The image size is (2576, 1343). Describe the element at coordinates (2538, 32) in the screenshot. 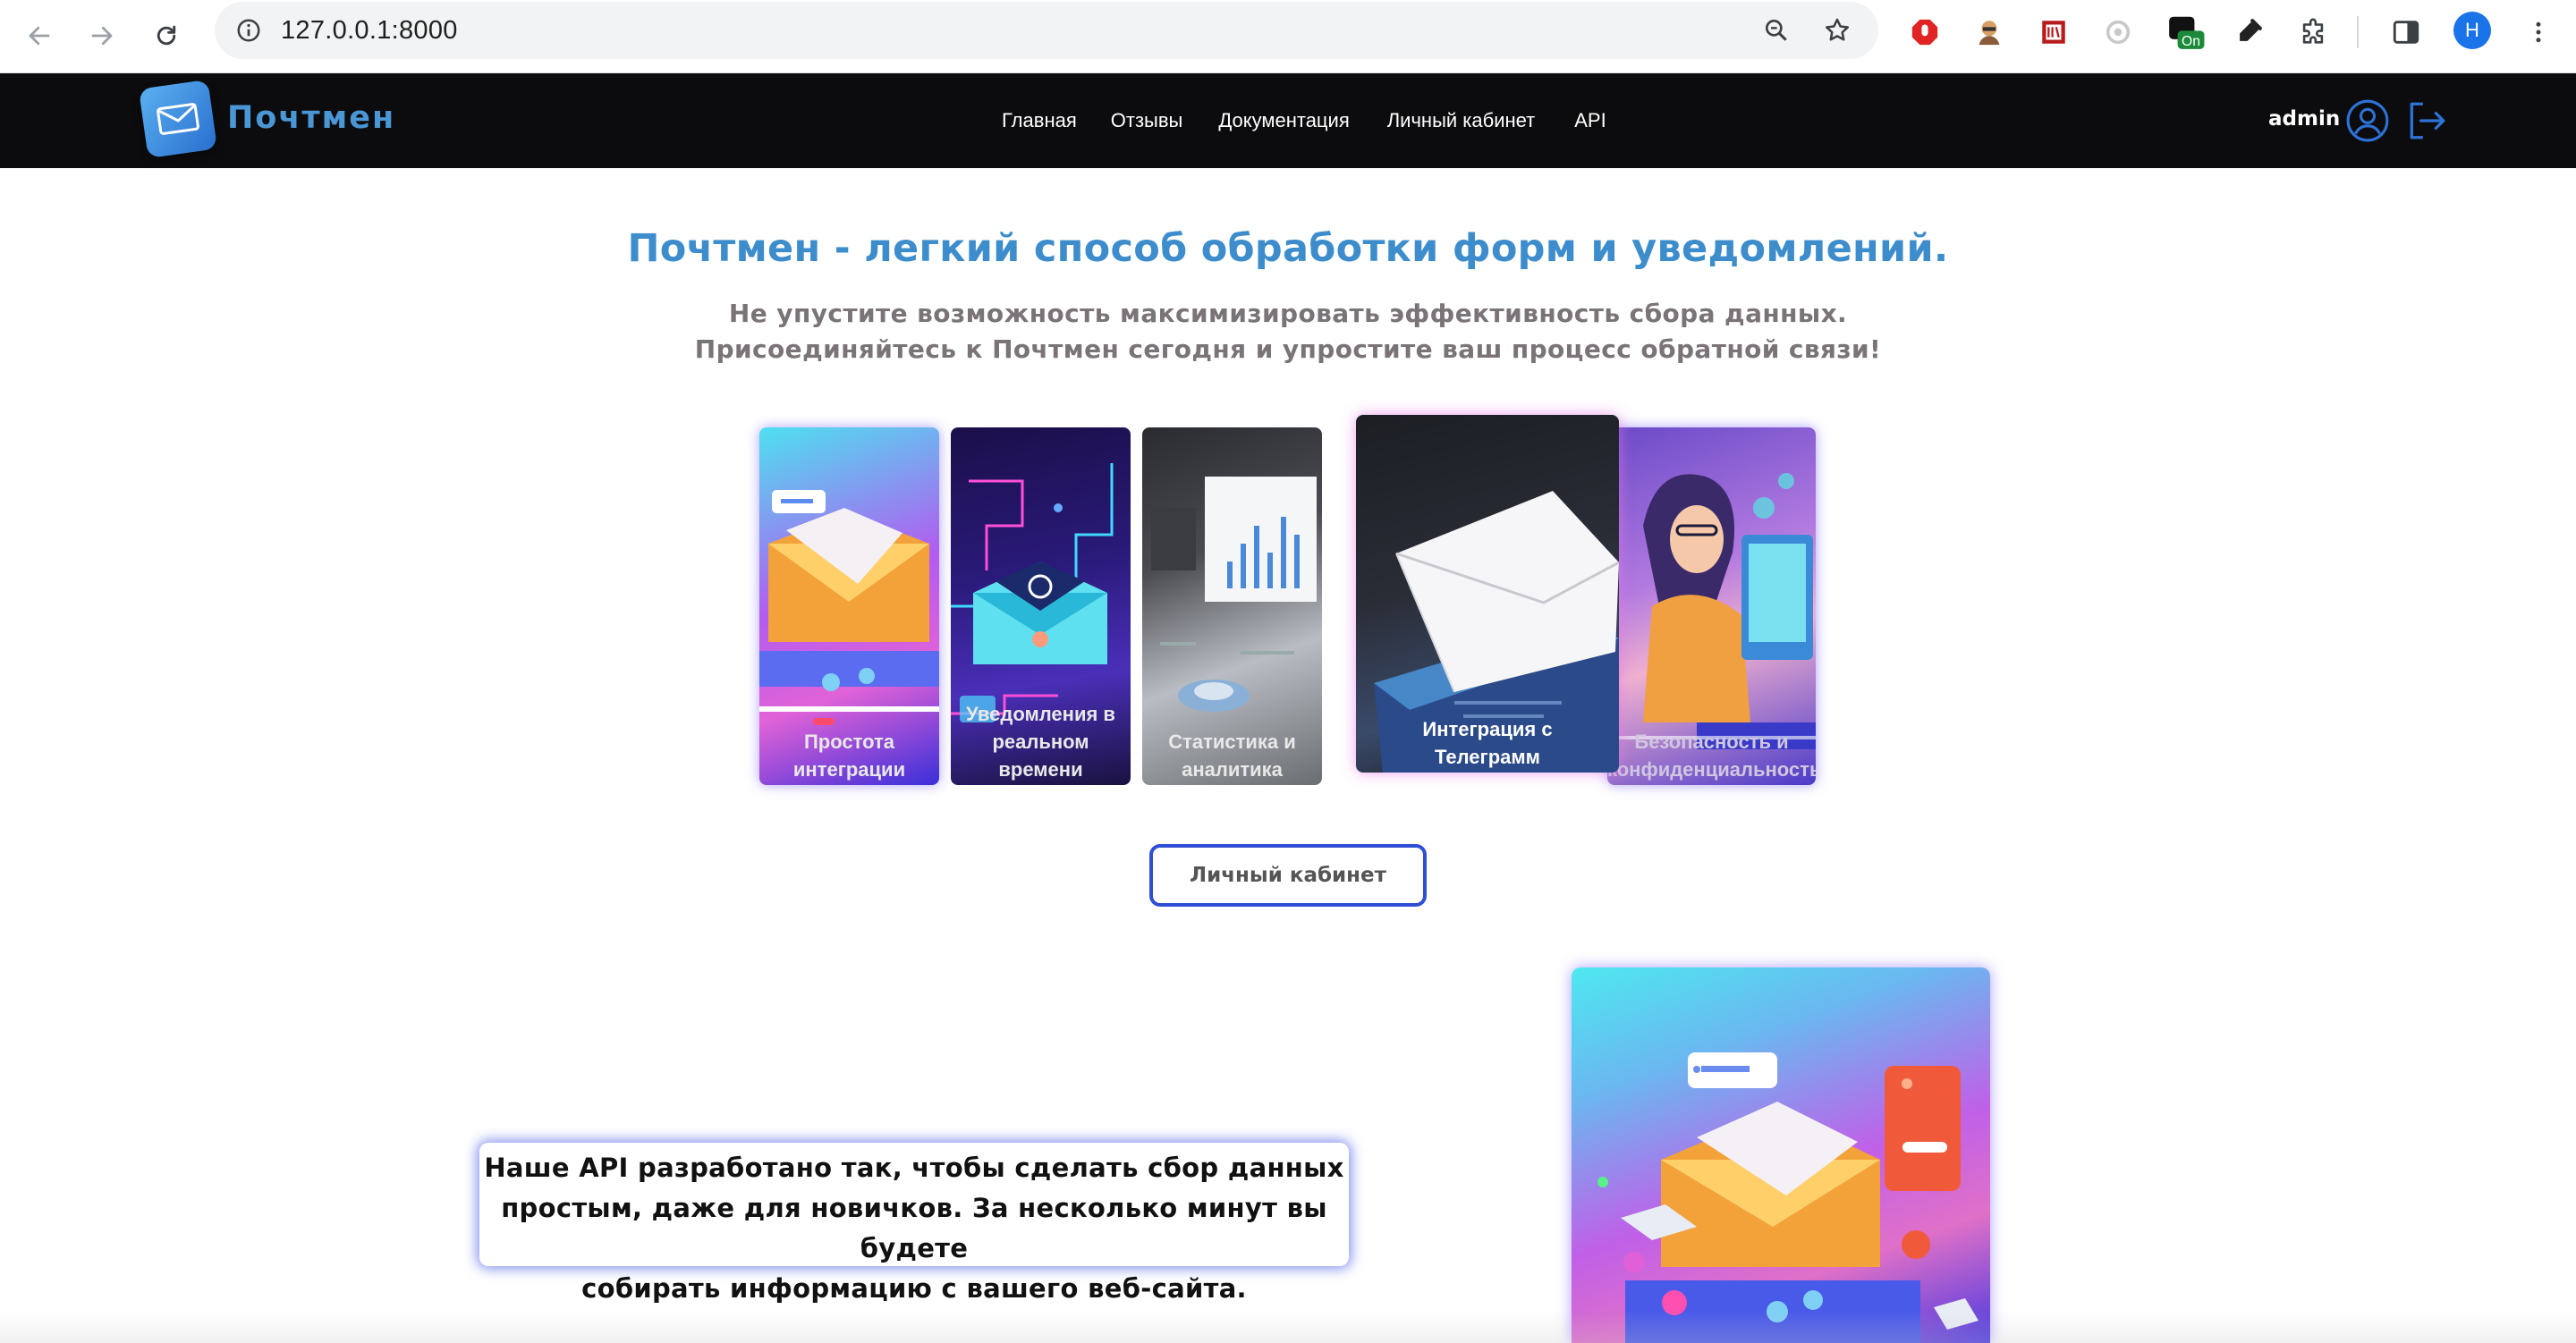

I see `browser-menu-icon` at that location.